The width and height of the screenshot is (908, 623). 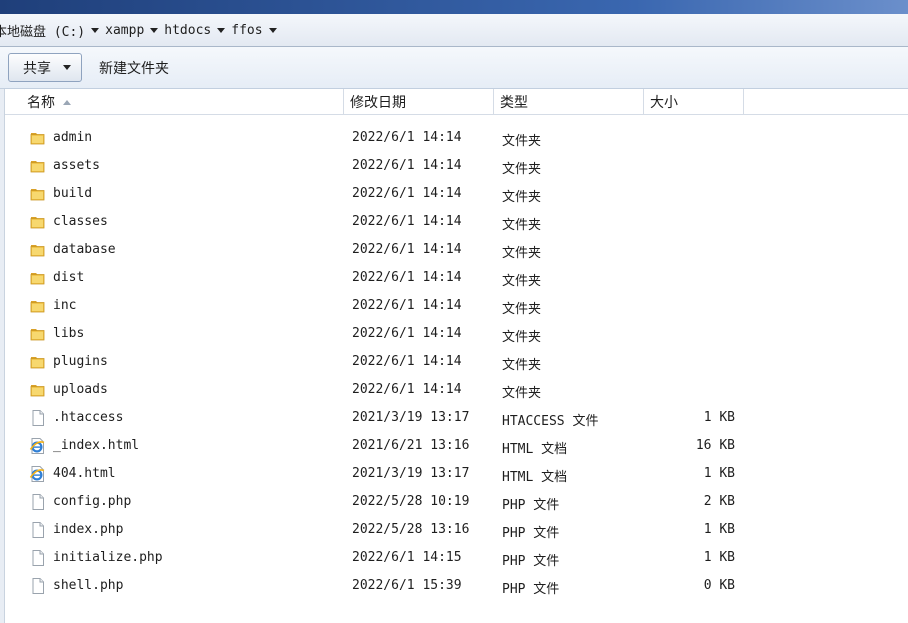 I want to click on column-header: 名称 修改日期 类型 大小, so click(x=456, y=102).